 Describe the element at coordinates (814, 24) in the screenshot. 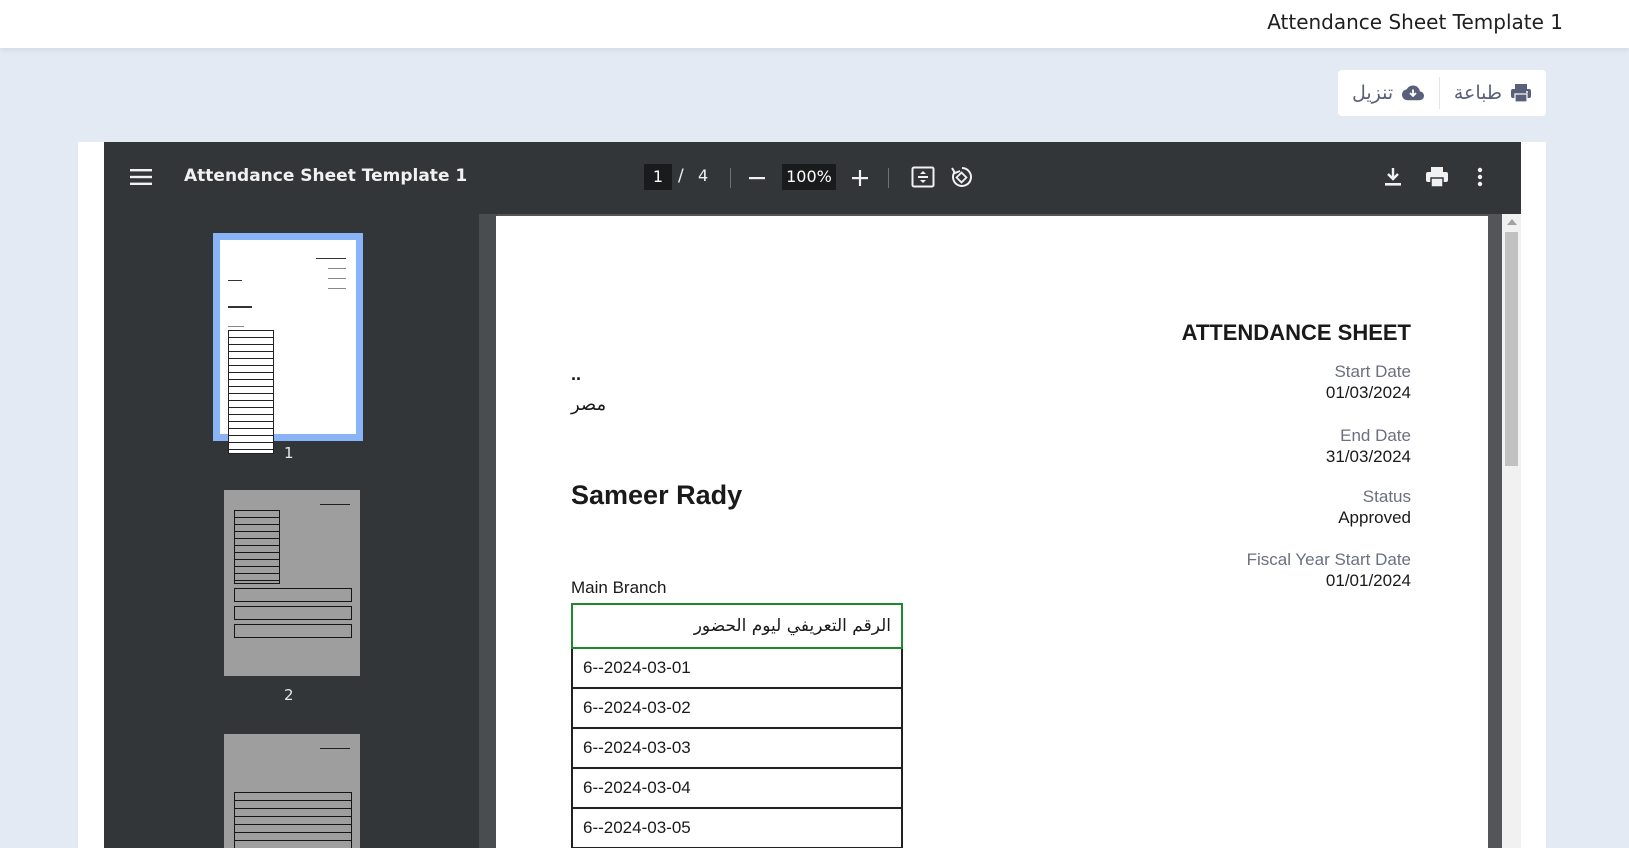

I see `app-header: Attendance Sheet Template 1` at that location.